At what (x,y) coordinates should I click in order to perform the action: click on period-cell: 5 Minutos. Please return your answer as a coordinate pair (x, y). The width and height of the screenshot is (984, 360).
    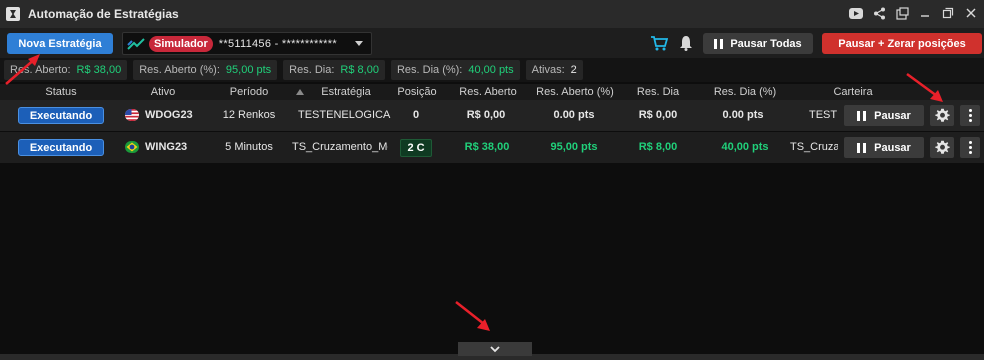
    Looking at the image, I should click on (249, 147).